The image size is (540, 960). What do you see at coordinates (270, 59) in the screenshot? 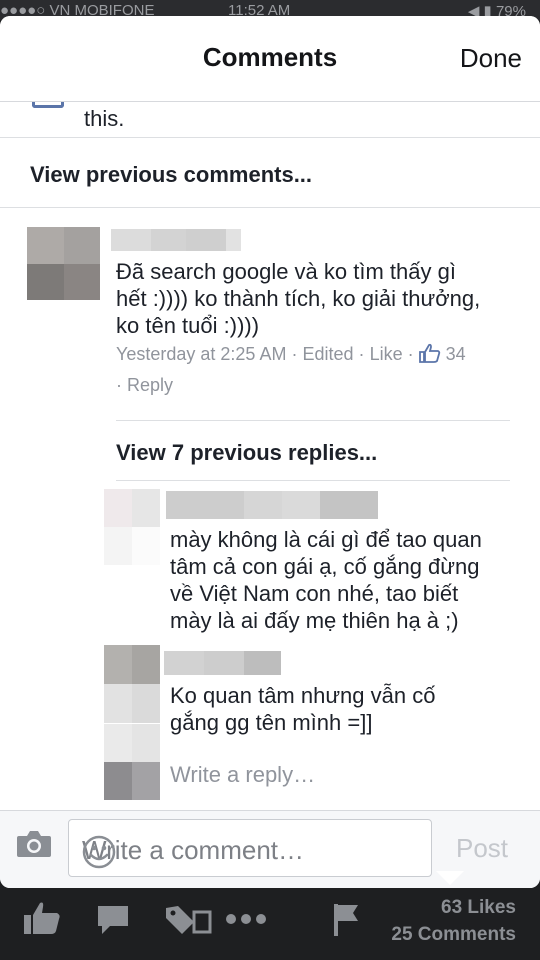
I see `comments-header: Comments Done` at bounding box center [270, 59].